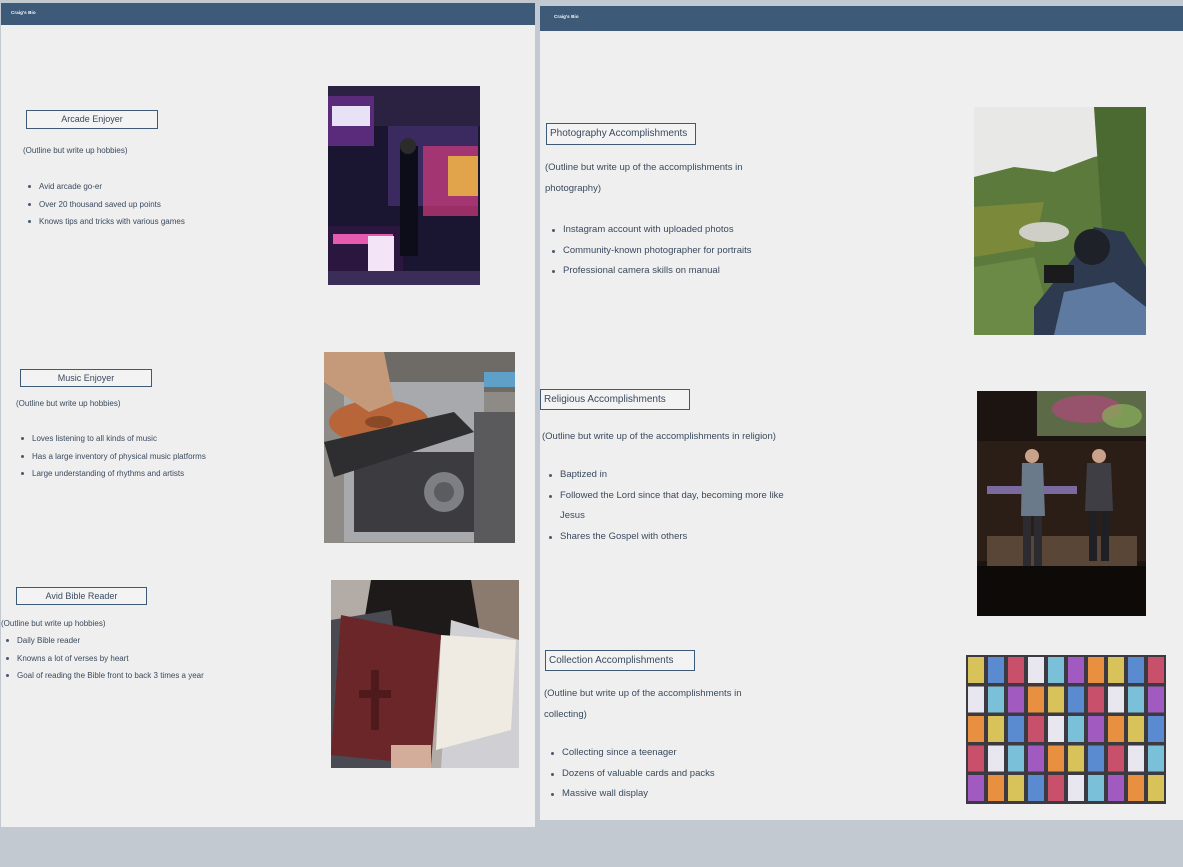  I want to click on list-item: Daily Bible reader, so click(103, 641).